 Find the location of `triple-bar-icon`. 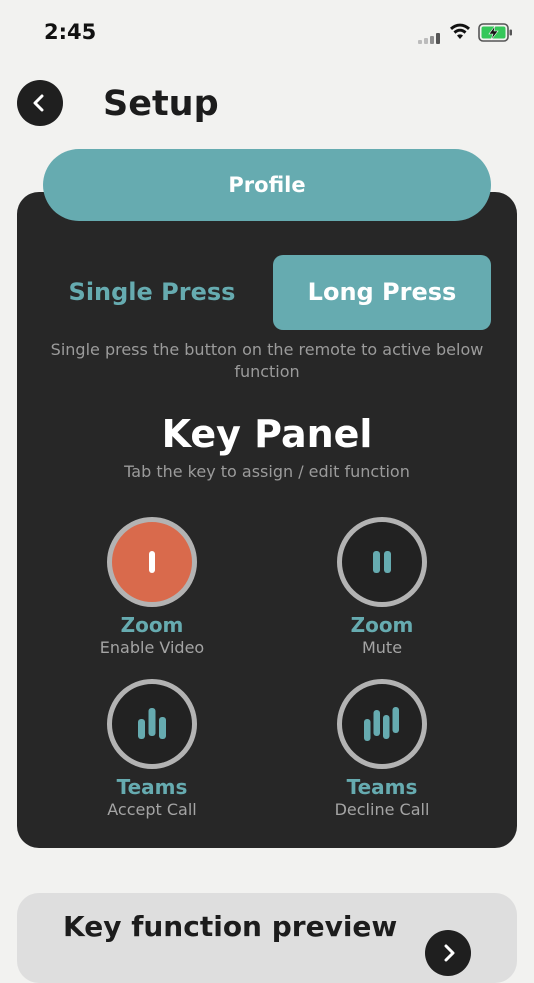

triple-bar-icon is located at coordinates (152, 723).